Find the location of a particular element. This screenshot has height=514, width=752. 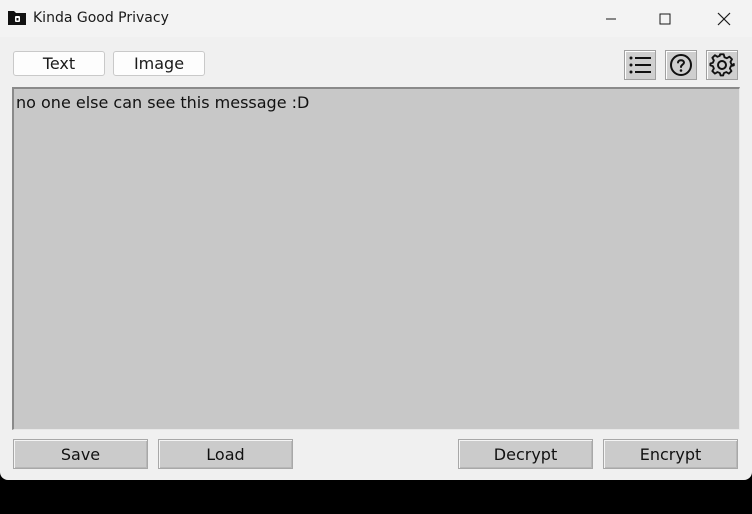

minimize-icon is located at coordinates (611, 18).